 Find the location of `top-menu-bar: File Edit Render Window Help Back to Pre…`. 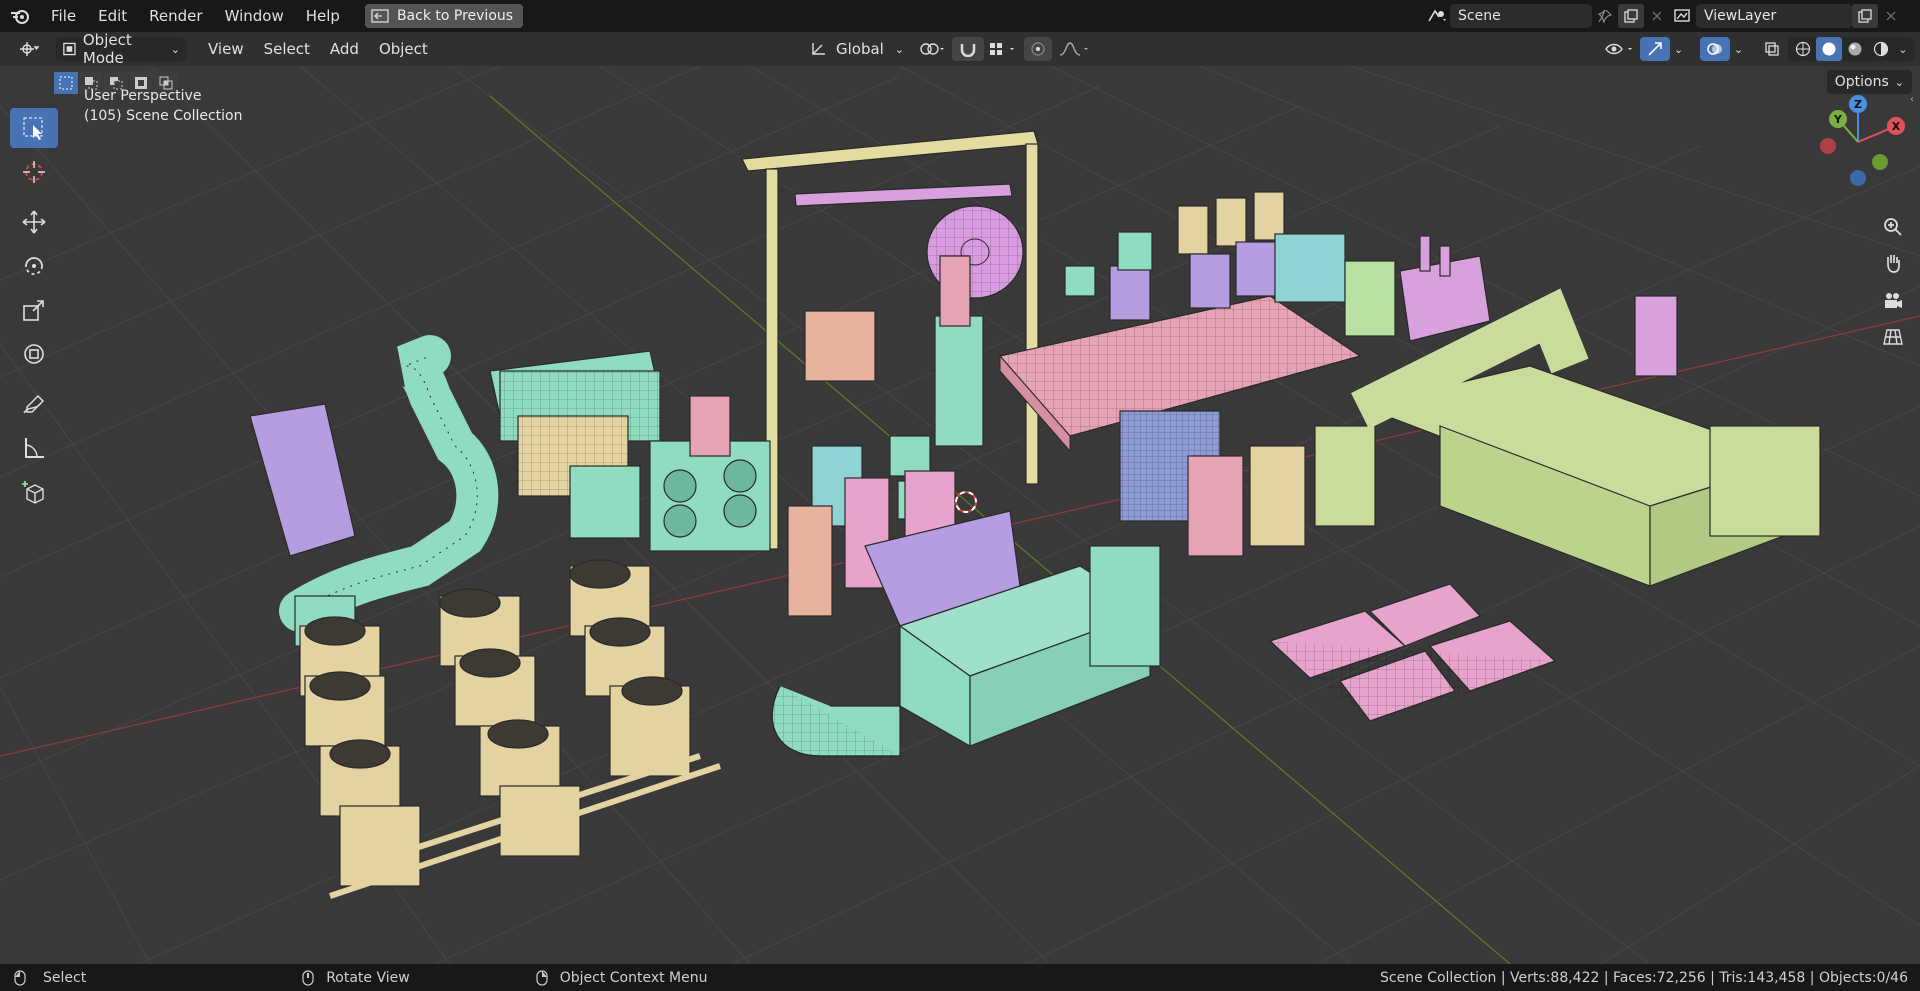

top-menu-bar: File Edit Render Window Help Back to Pre… is located at coordinates (960, 16).